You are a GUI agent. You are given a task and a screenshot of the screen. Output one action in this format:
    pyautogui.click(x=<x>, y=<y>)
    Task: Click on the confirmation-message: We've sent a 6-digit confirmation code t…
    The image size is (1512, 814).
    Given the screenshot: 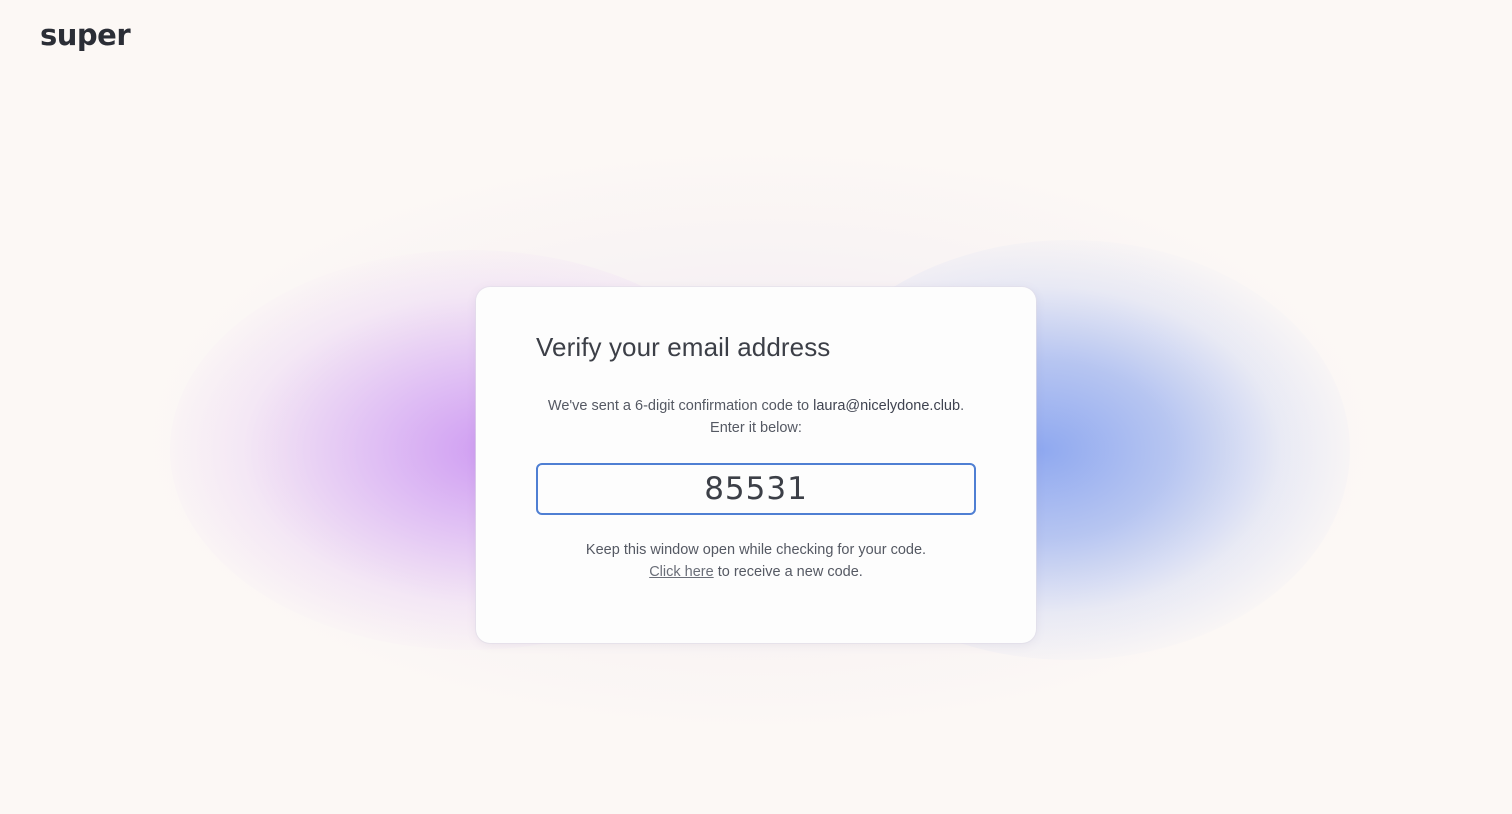 What is the action you would take?
    pyautogui.click(x=756, y=417)
    